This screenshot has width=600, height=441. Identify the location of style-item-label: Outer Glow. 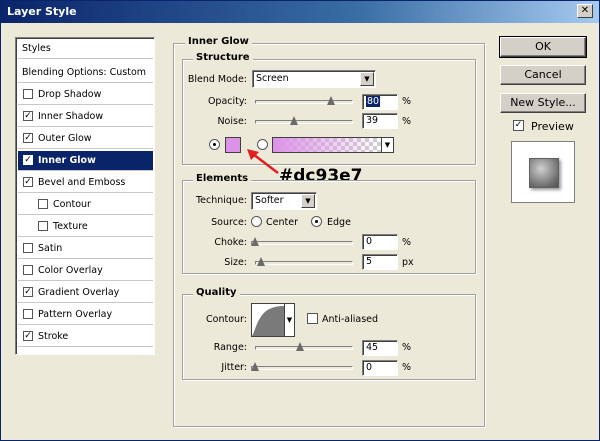
(65, 138).